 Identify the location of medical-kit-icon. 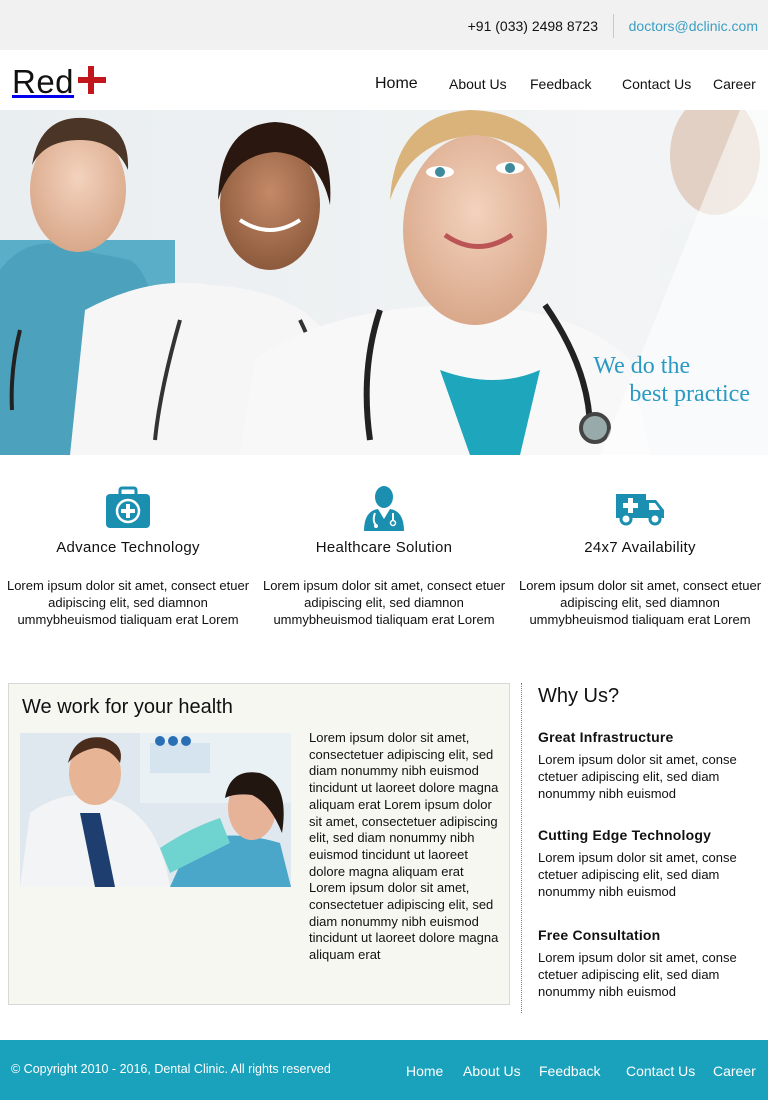
(128, 508).